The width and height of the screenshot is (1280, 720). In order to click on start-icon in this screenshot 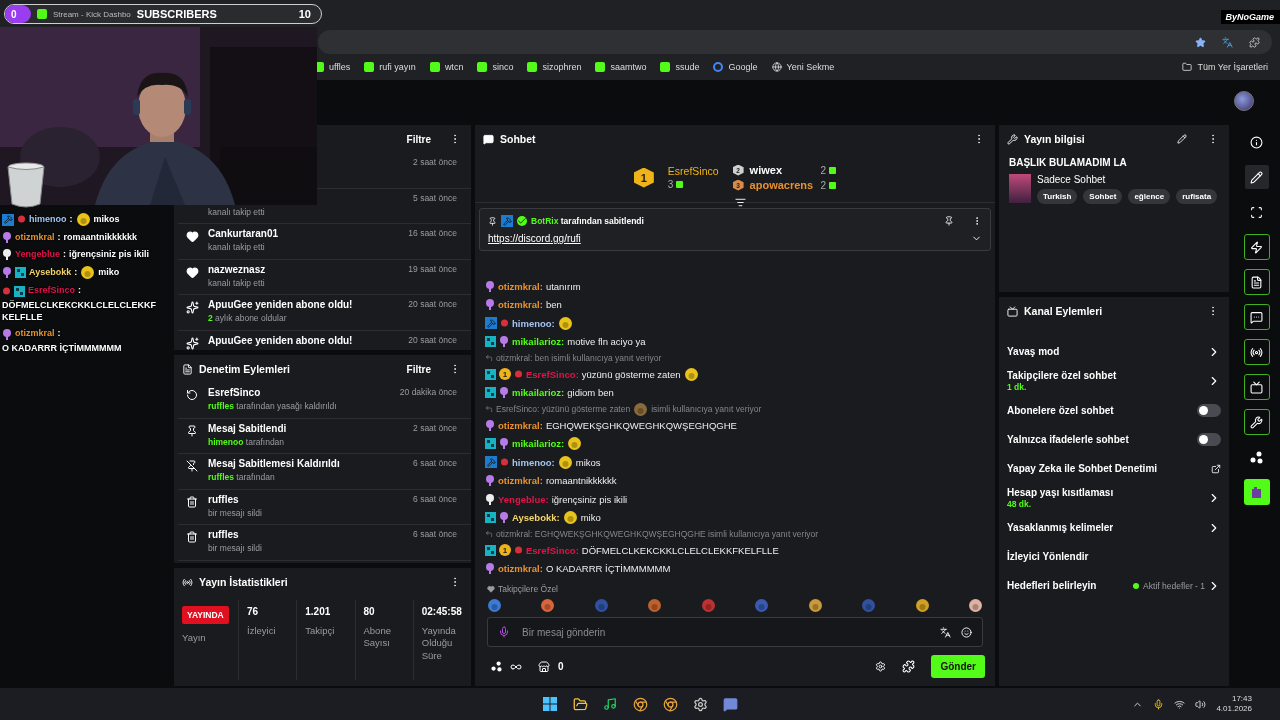, I will do `click(550, 704)`.